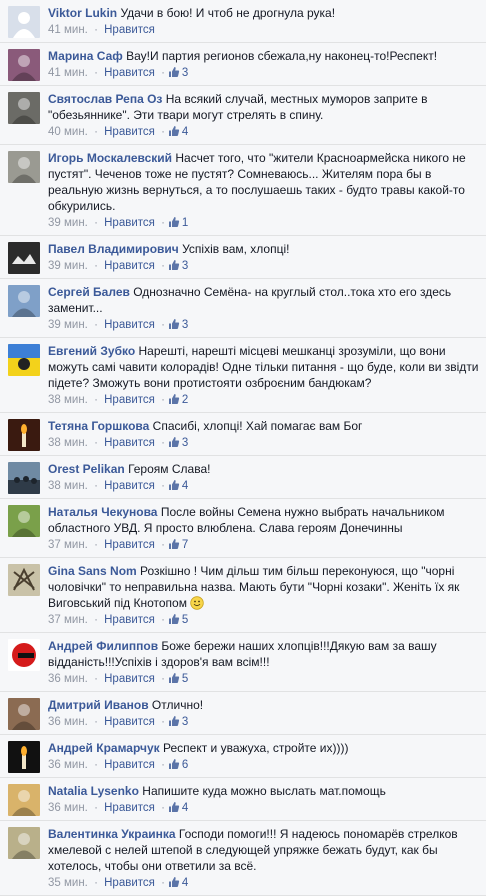 The height and width of the screenshot is (896, 486). What do you see at coordinates (173, 545) in the screenshot?
I see `like-count-group: · 7` at bounding box center [173, 545].